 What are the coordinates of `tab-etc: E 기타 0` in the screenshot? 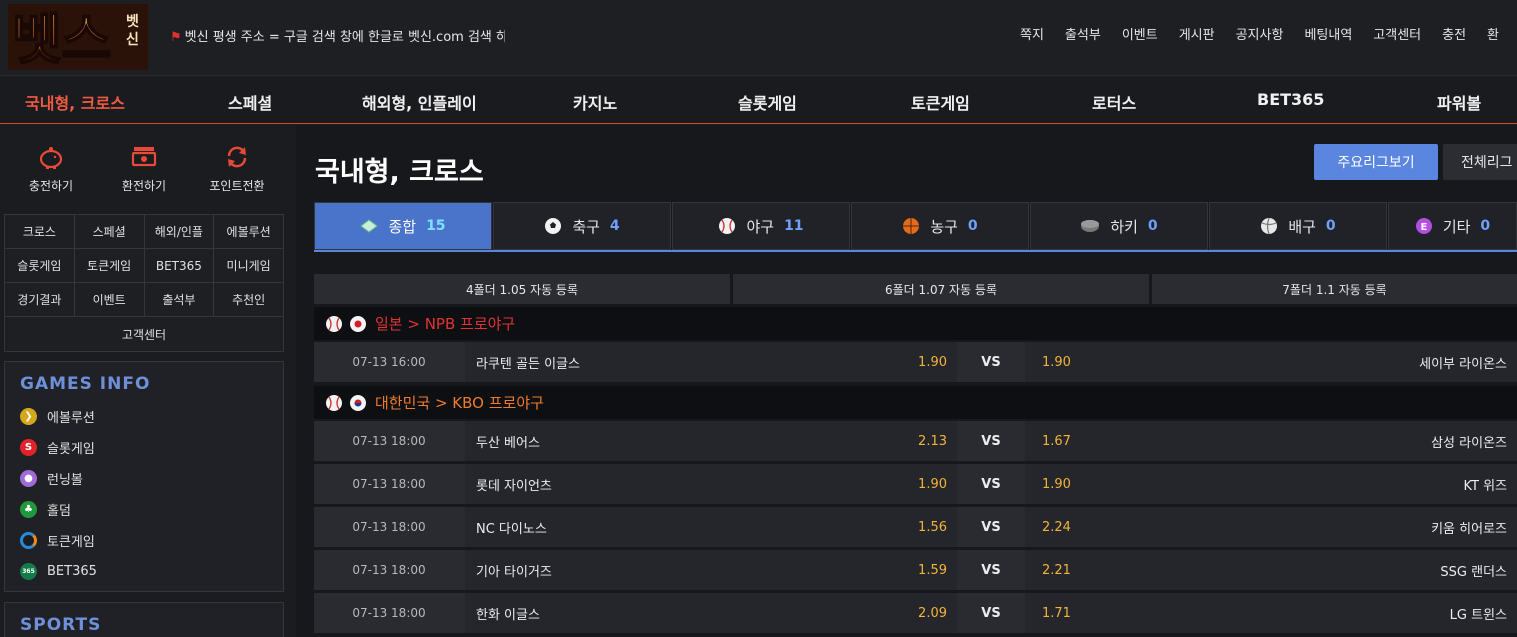 It's located at (1452, 226).